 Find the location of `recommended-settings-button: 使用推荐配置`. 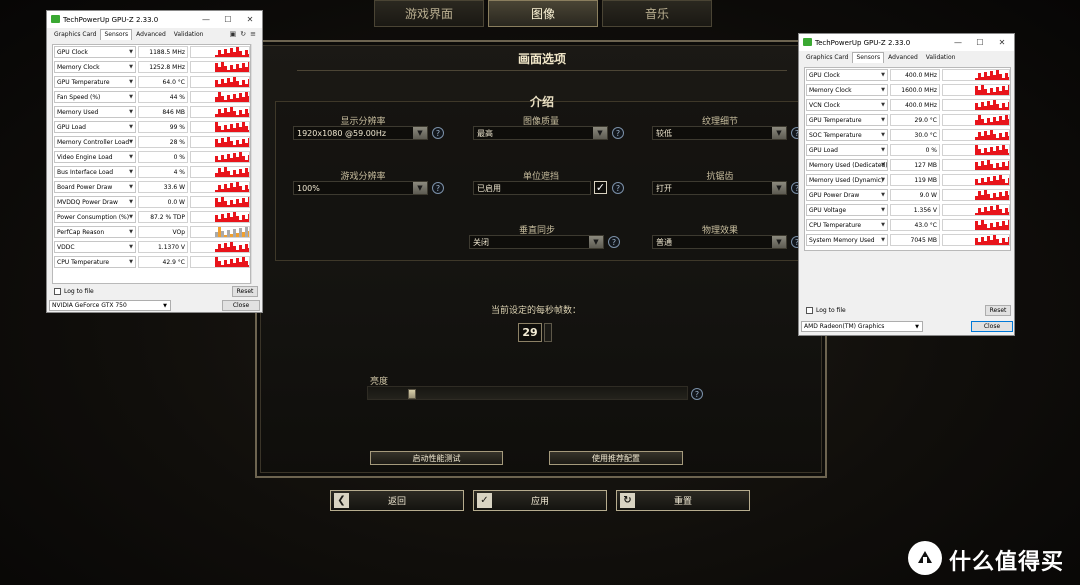

recommended-settings-button: 使用推荐配置 is located at coordinates (616, 458).